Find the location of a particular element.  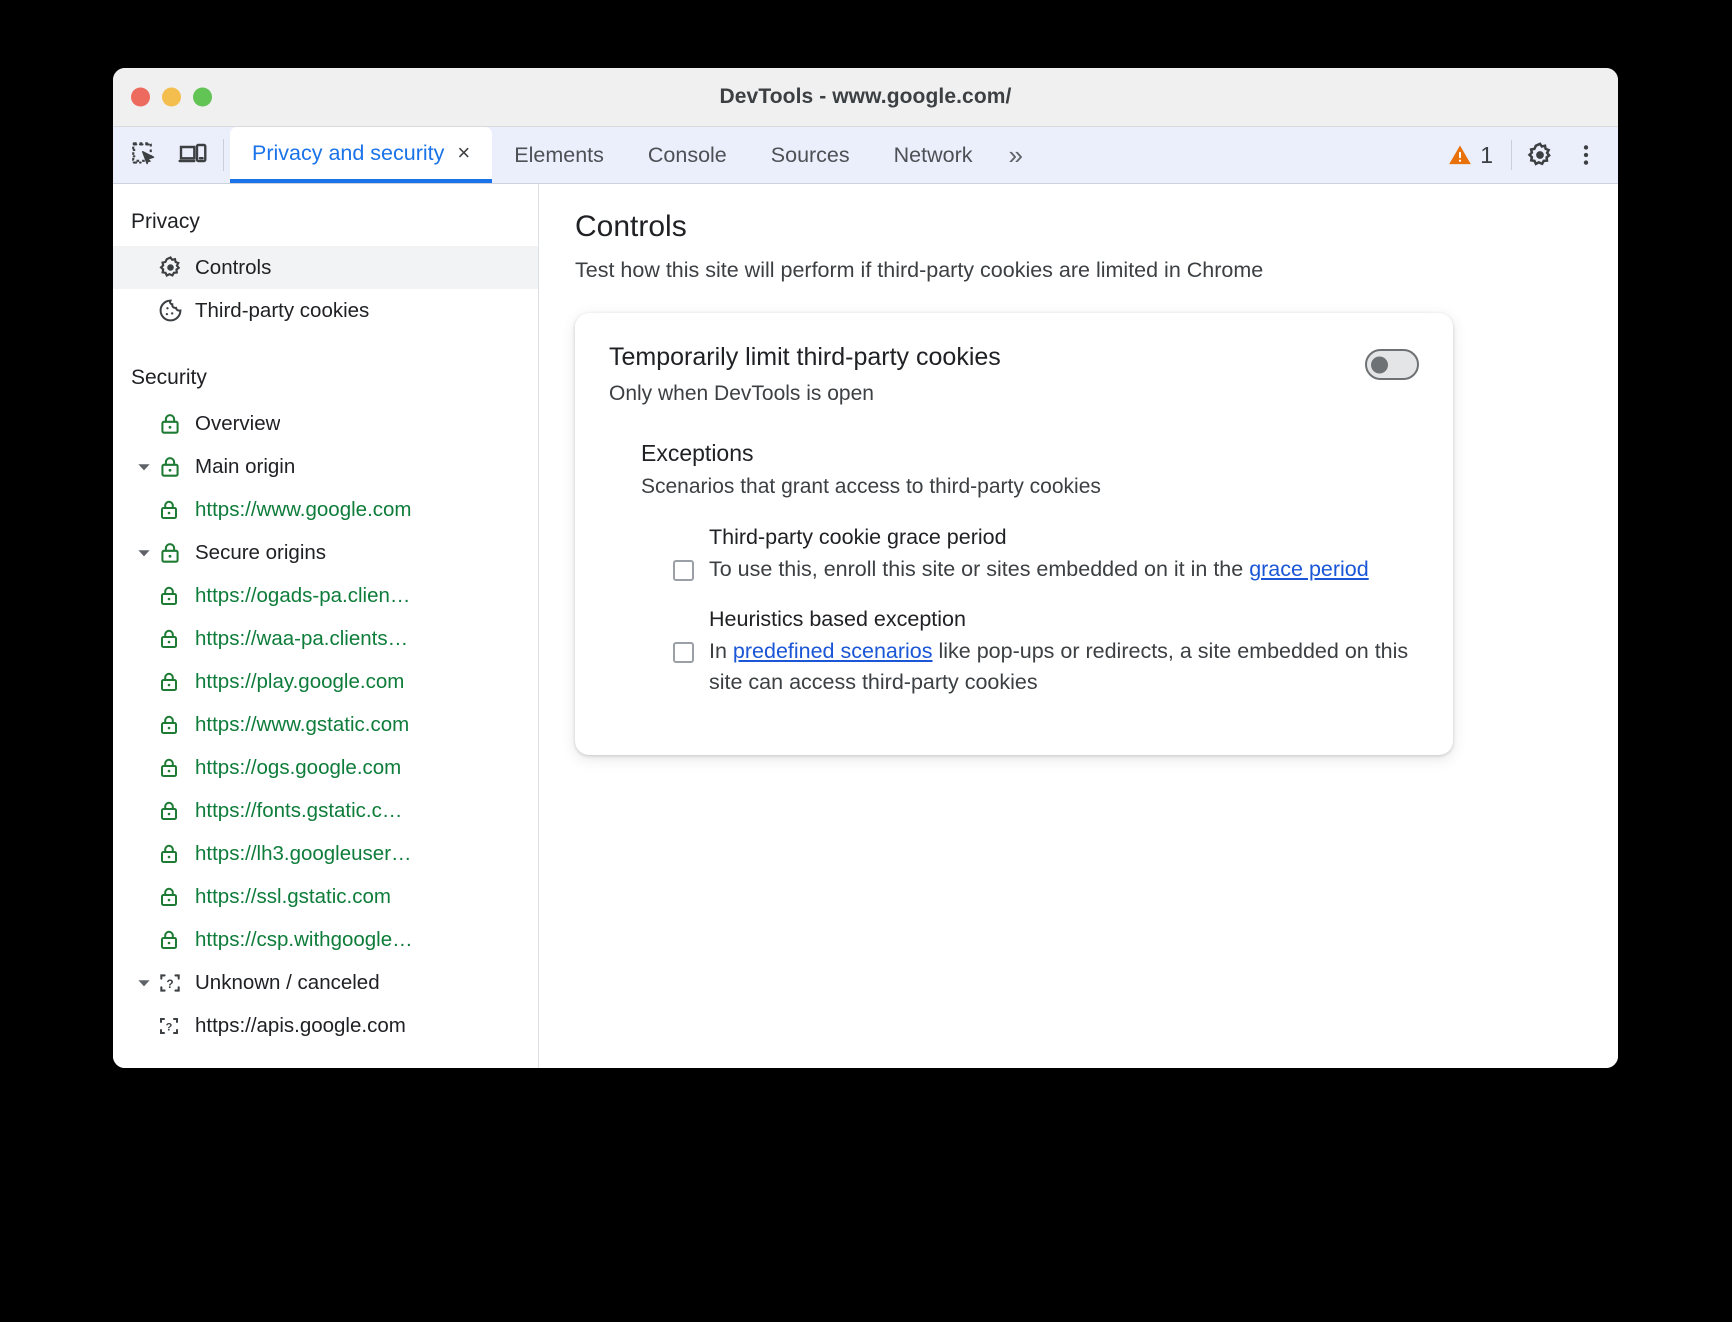

tab-label: Privacy and security is located at coordinates (348, 152).